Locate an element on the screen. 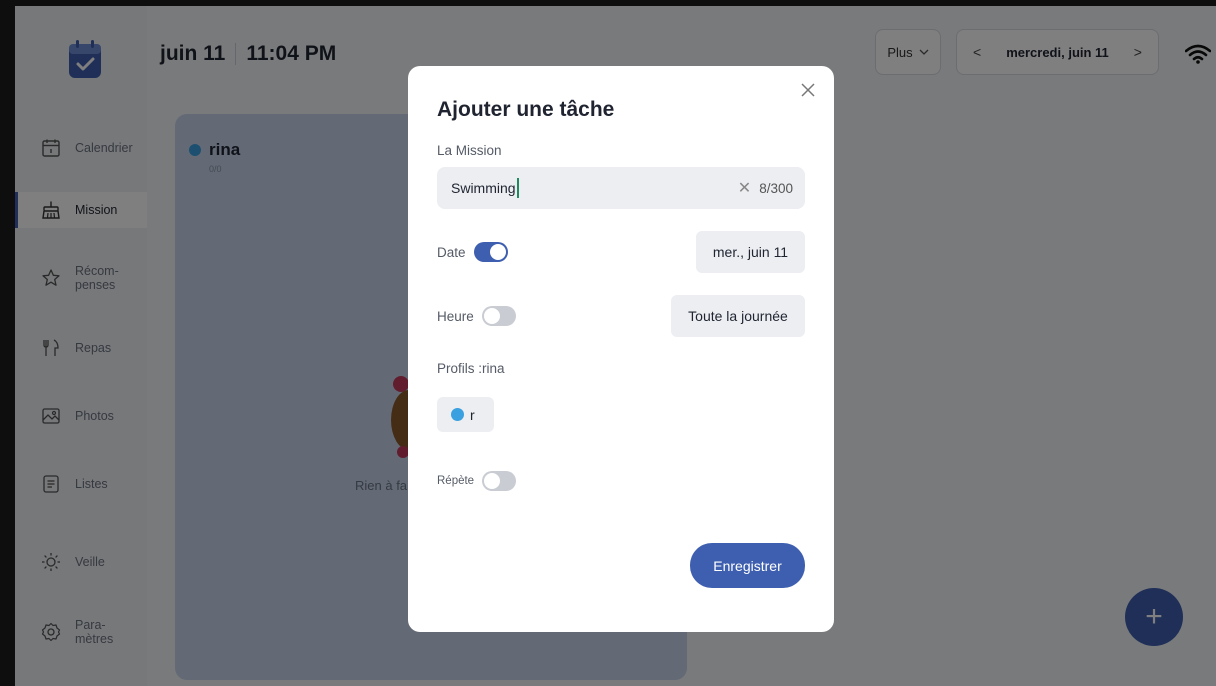 Image resolution: width=1216 pixels, height=686 pixels. repeat-label: Répète is located at coordinates (456, 481).